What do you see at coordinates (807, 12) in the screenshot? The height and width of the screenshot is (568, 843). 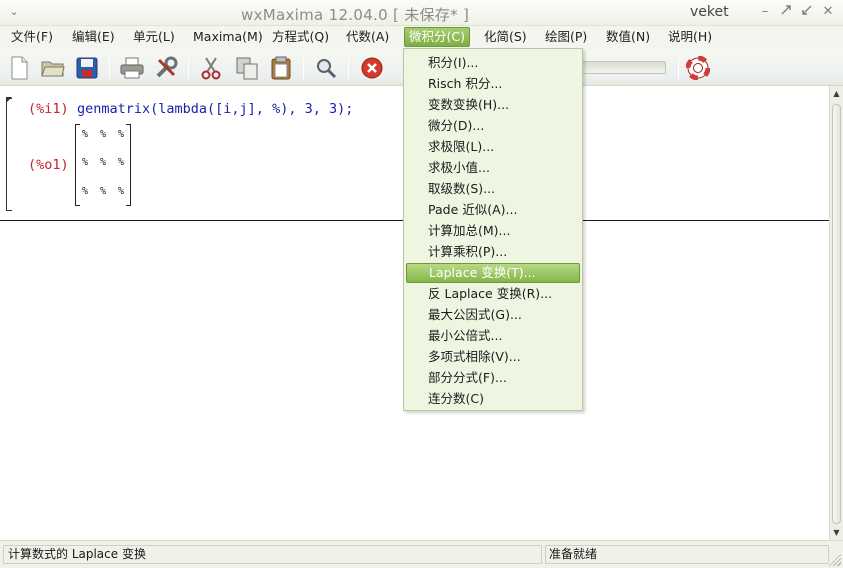 I see `restore-icon` at bounding box center [807, 12].